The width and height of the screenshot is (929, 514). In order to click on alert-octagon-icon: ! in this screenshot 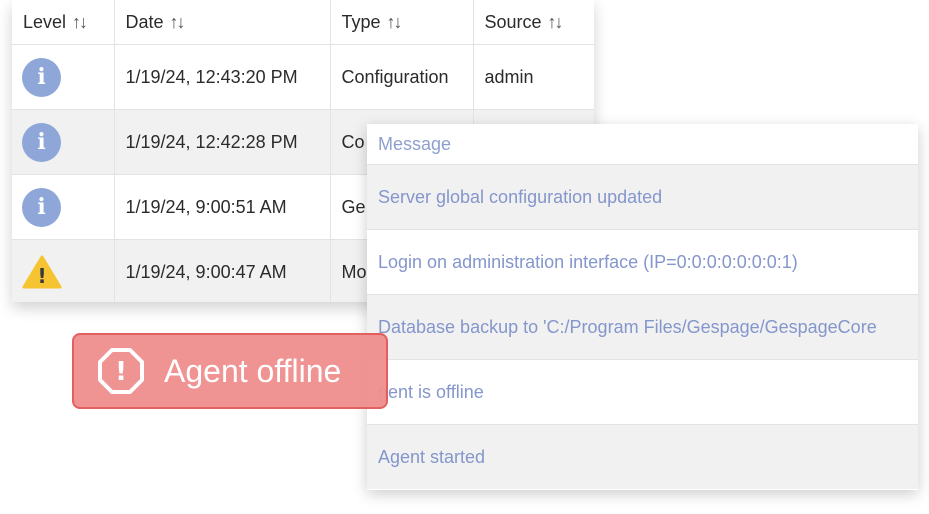, I will do `click(121, 371)`.